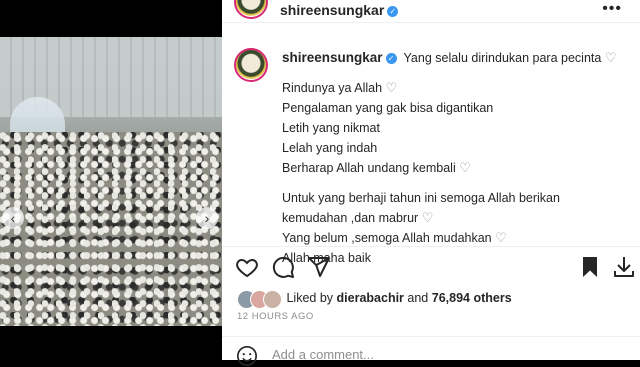  What do you see at coordinates (370, 298) in the screenshot?
I see `liked-by-user: dierabachir` at bounding box center [370, 298].